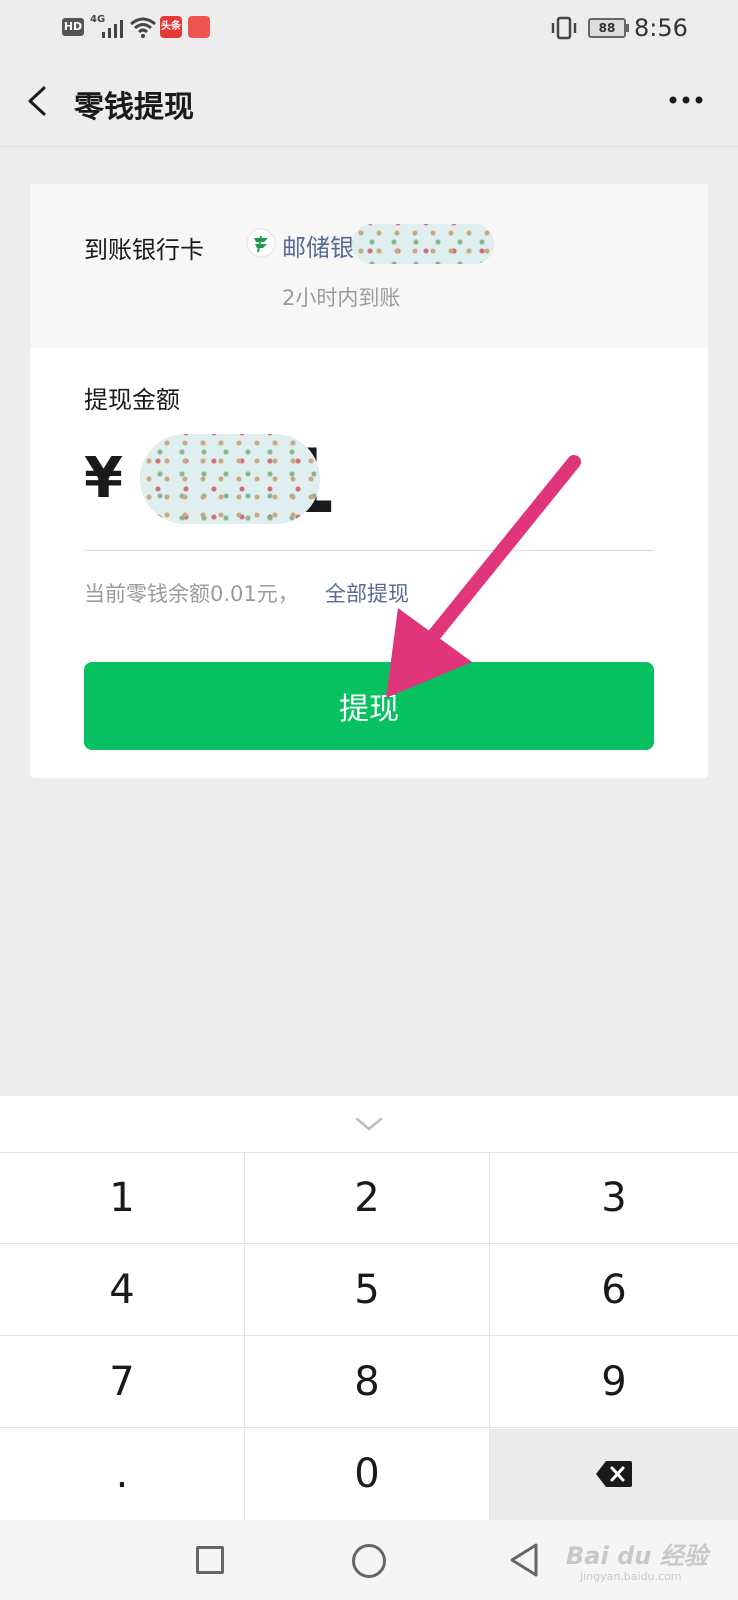  I want to click on backspace-icon, so click(614, 1474).